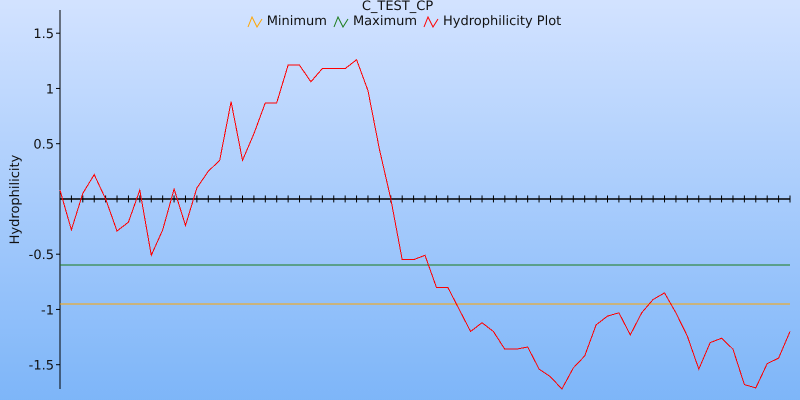 The height and width of the screenshot is (400, 800). I want to click on axis-tick-label: -1, so click(47, 310).